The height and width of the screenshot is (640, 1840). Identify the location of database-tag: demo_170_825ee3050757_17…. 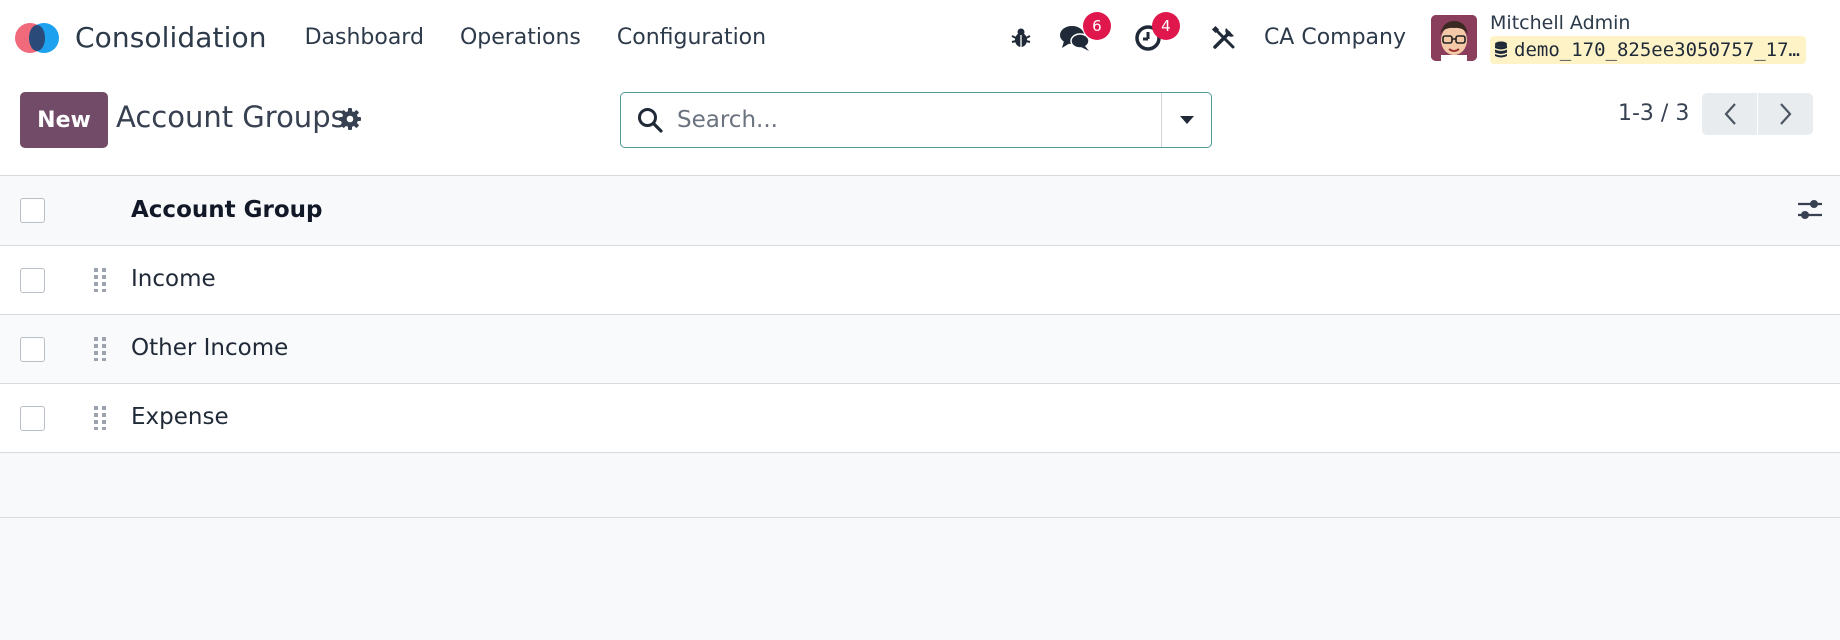
(1648, 49).